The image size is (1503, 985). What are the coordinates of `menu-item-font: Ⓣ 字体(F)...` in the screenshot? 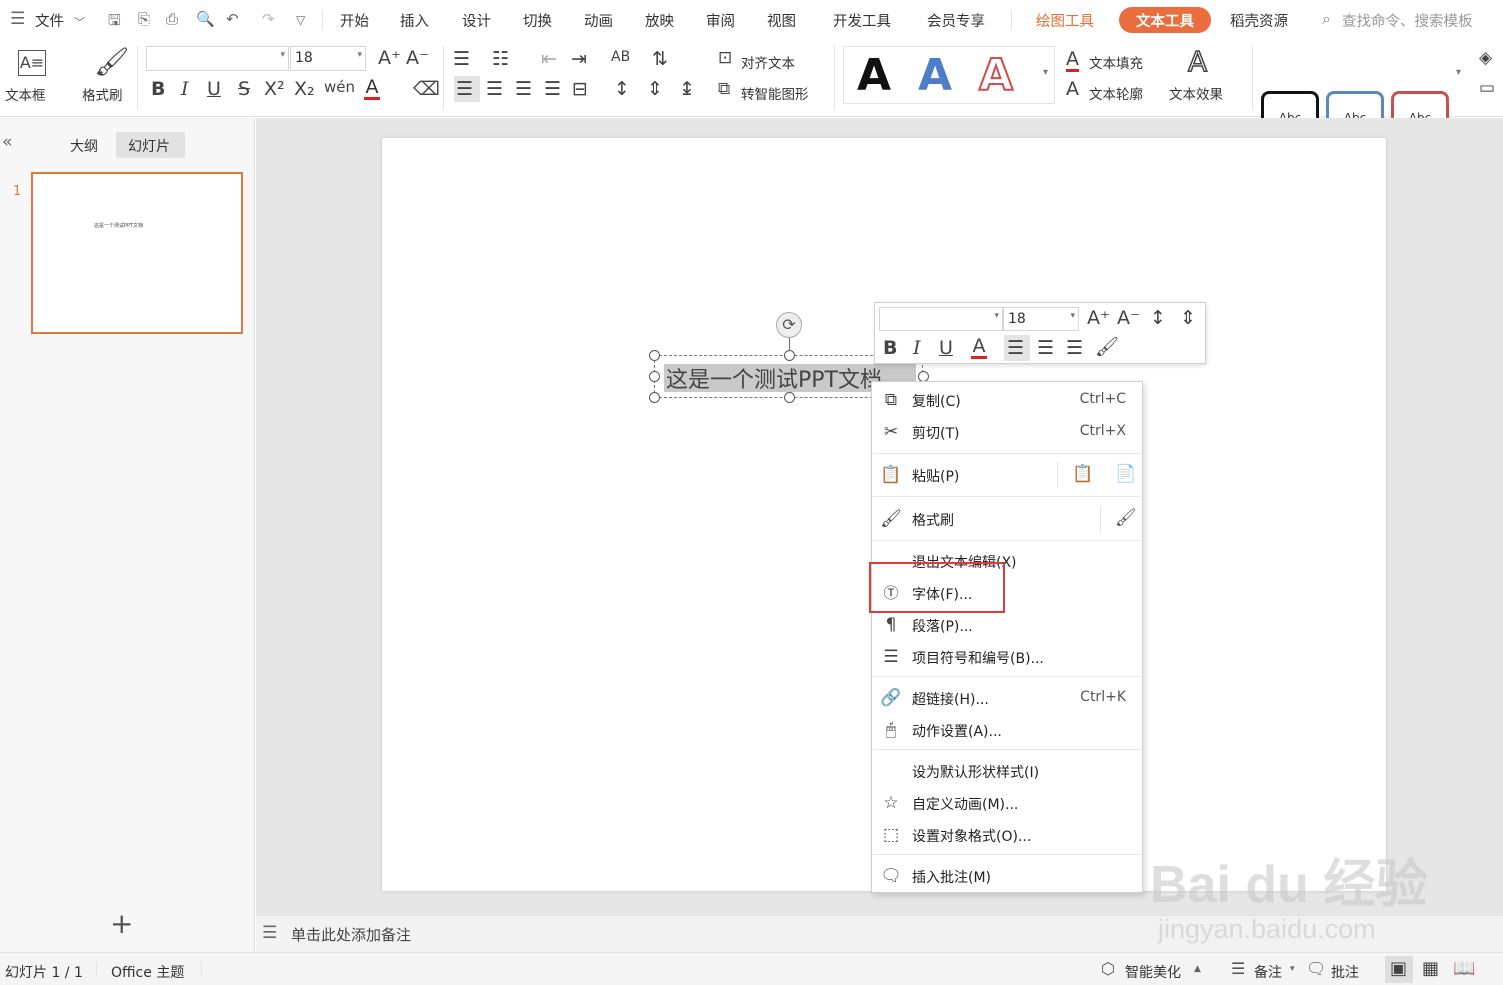 It's located at (1007, 593).